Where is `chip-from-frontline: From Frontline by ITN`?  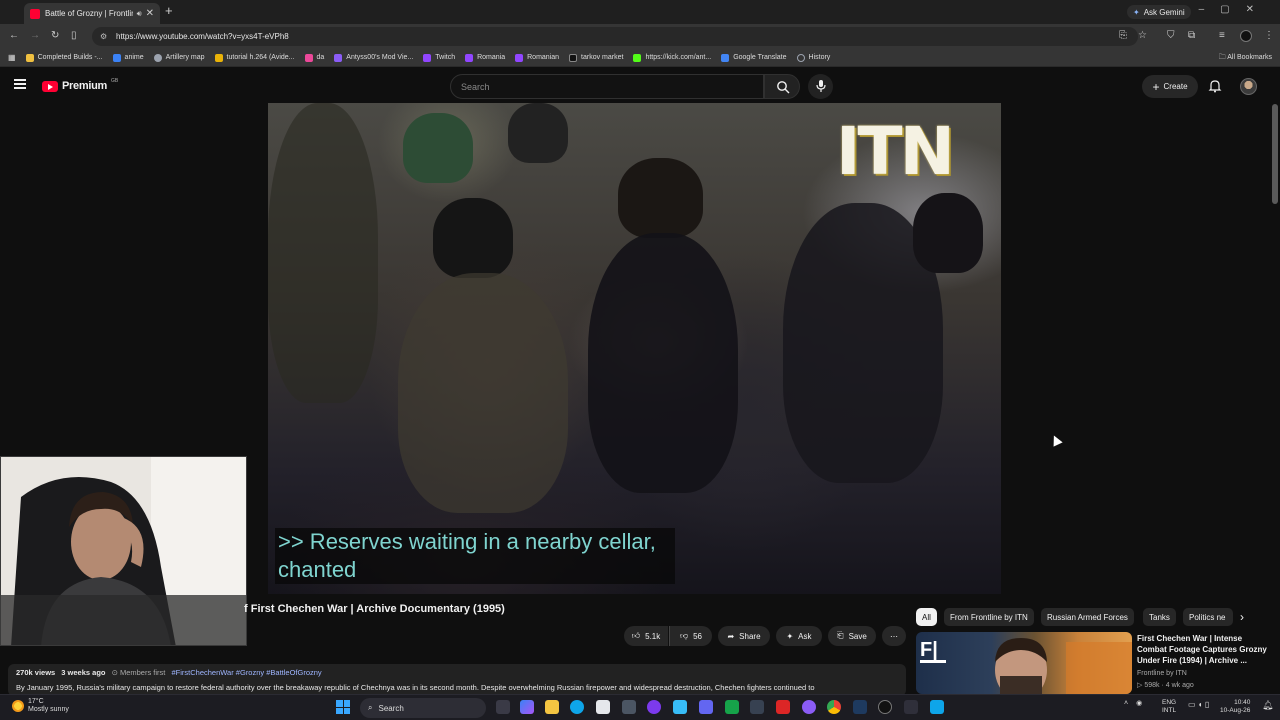 chip-from-frontline: From Frontline by ITN is located at coordinates (989, 617).